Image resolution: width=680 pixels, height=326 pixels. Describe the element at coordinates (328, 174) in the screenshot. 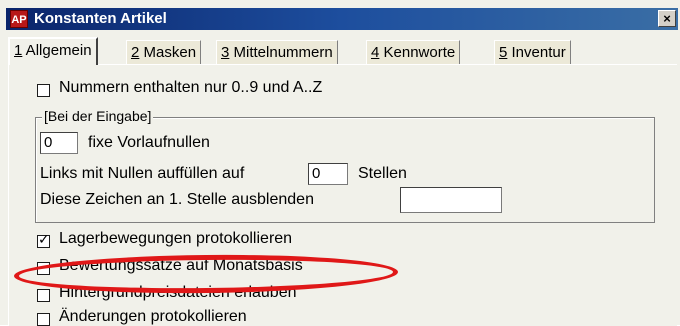

I see `links-auffuellen-input: 0` at that location.